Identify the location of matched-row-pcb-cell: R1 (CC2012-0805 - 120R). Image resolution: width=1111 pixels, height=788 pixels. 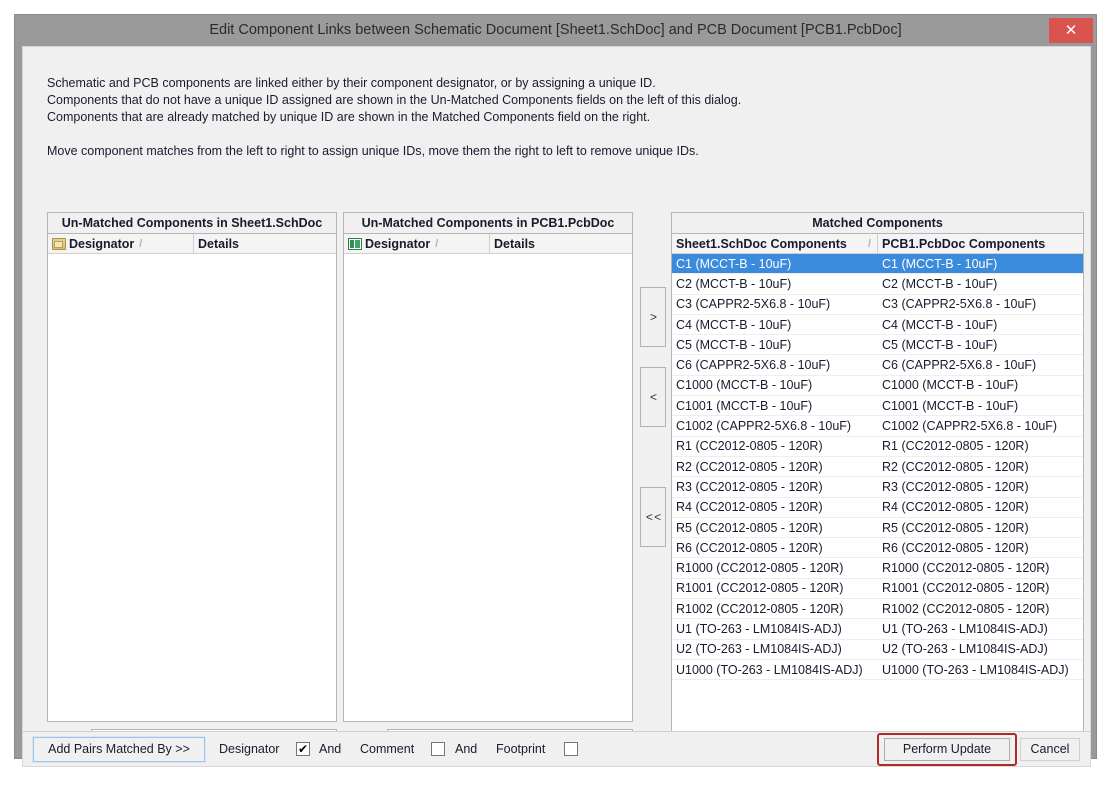
(955, 446).